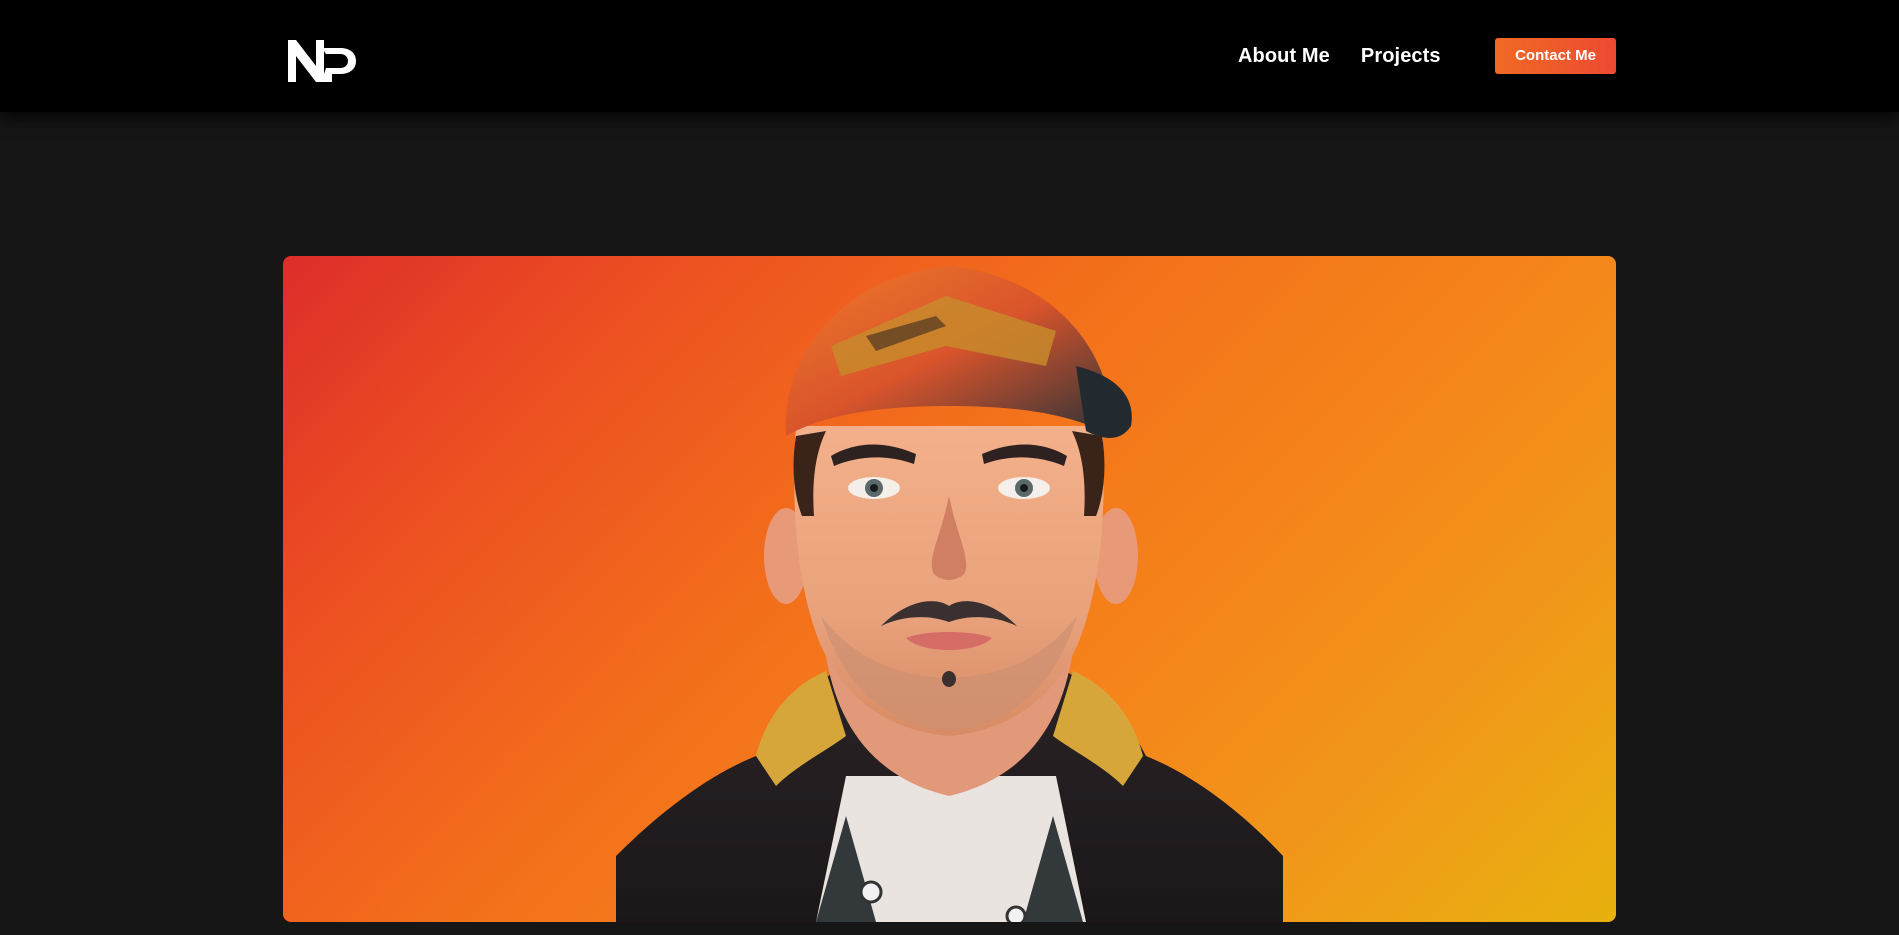 The height and width of the screenshot is (935, 1899). Describe the element at coordinates (949, 56) in the screenshot. I see `site-header: NP About Me Projects Contact Me` at that location.